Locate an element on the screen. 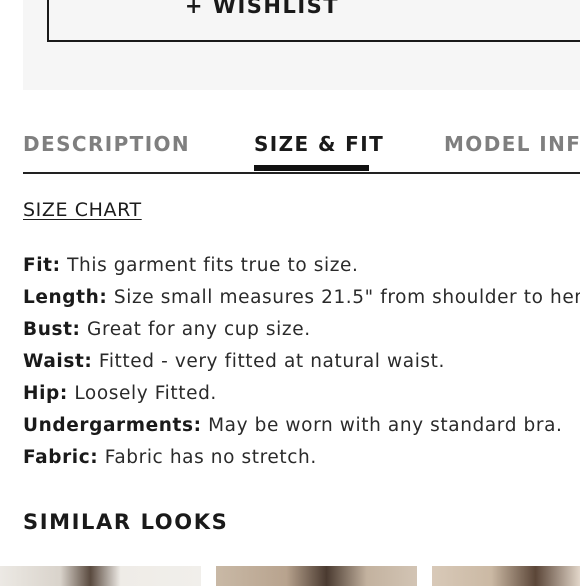  spec-value: Loosely Fitted. is located at coordinates (142, 393).